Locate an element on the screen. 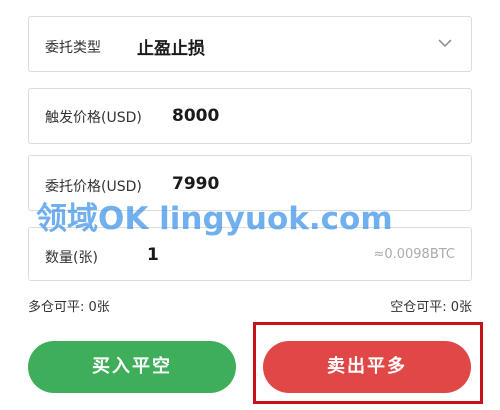 The image size is (500, 410). quantity-btc-hint: ≈0.0098BTC is located at coordinates (414, 254).